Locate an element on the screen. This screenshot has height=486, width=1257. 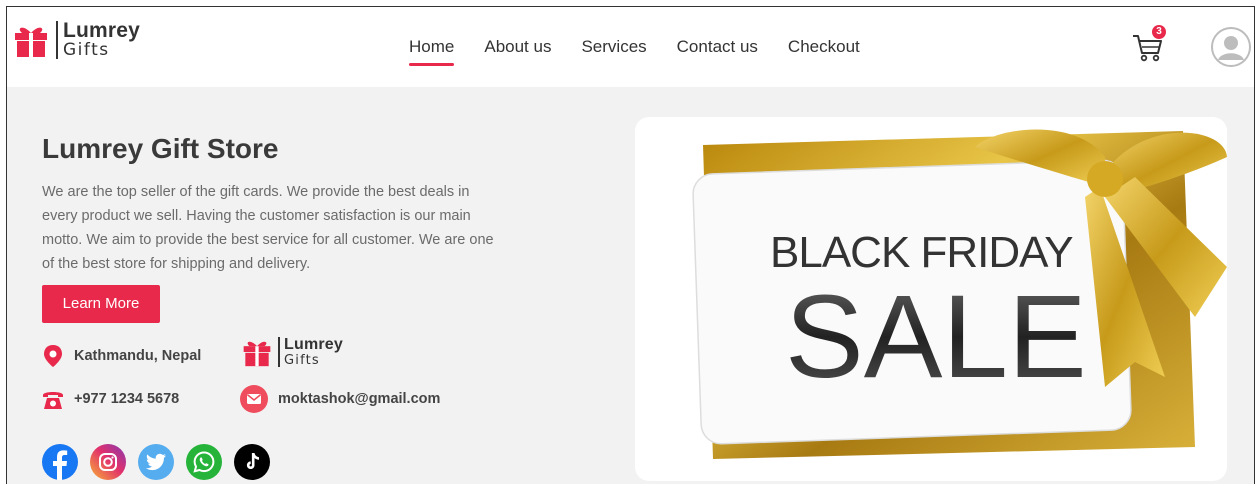
email-text: moktashok@gmail.com is located at coordinates (359, 399).